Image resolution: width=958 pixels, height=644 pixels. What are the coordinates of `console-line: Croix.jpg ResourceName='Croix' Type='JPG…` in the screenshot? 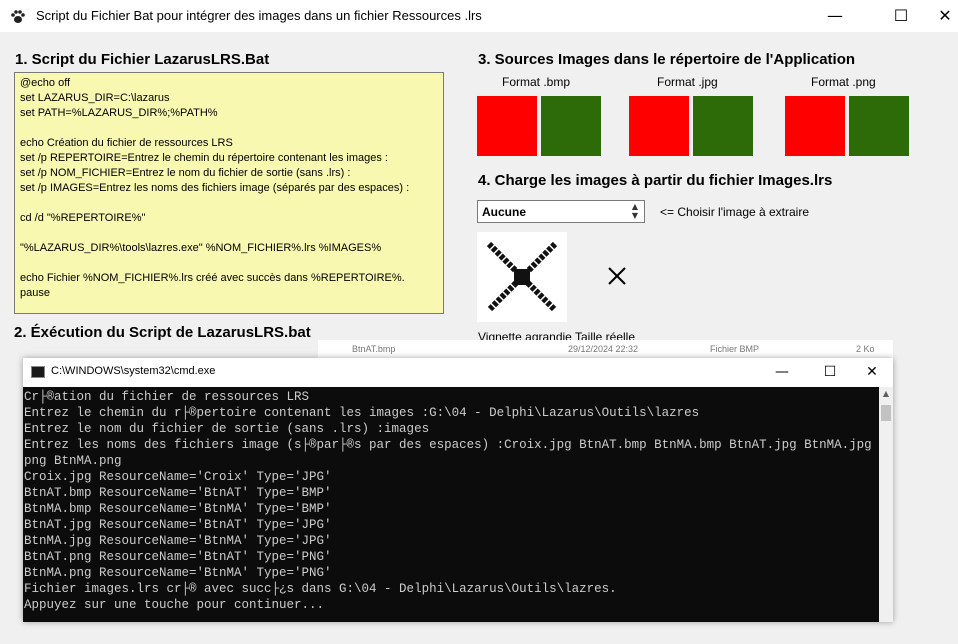 It's located at (178, 477).